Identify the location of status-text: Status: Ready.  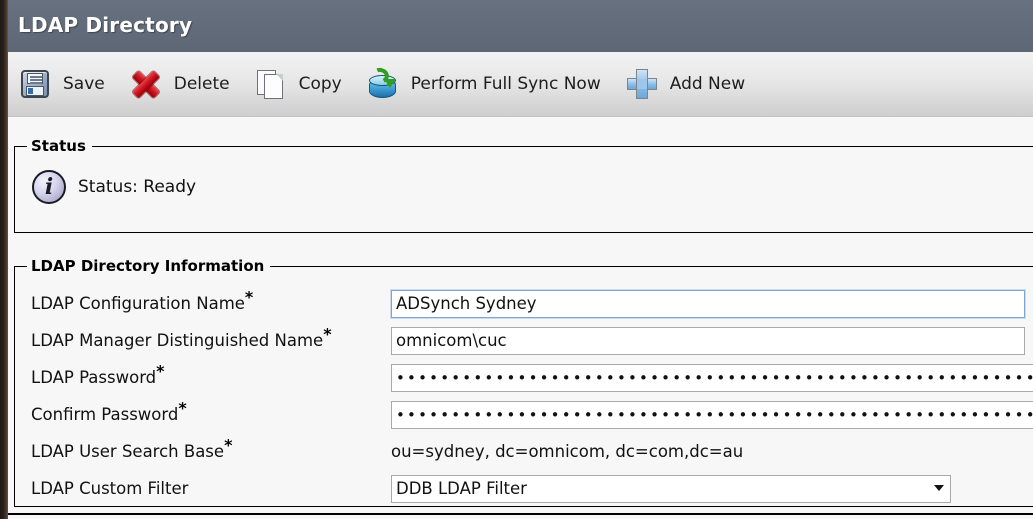
(137, 187).